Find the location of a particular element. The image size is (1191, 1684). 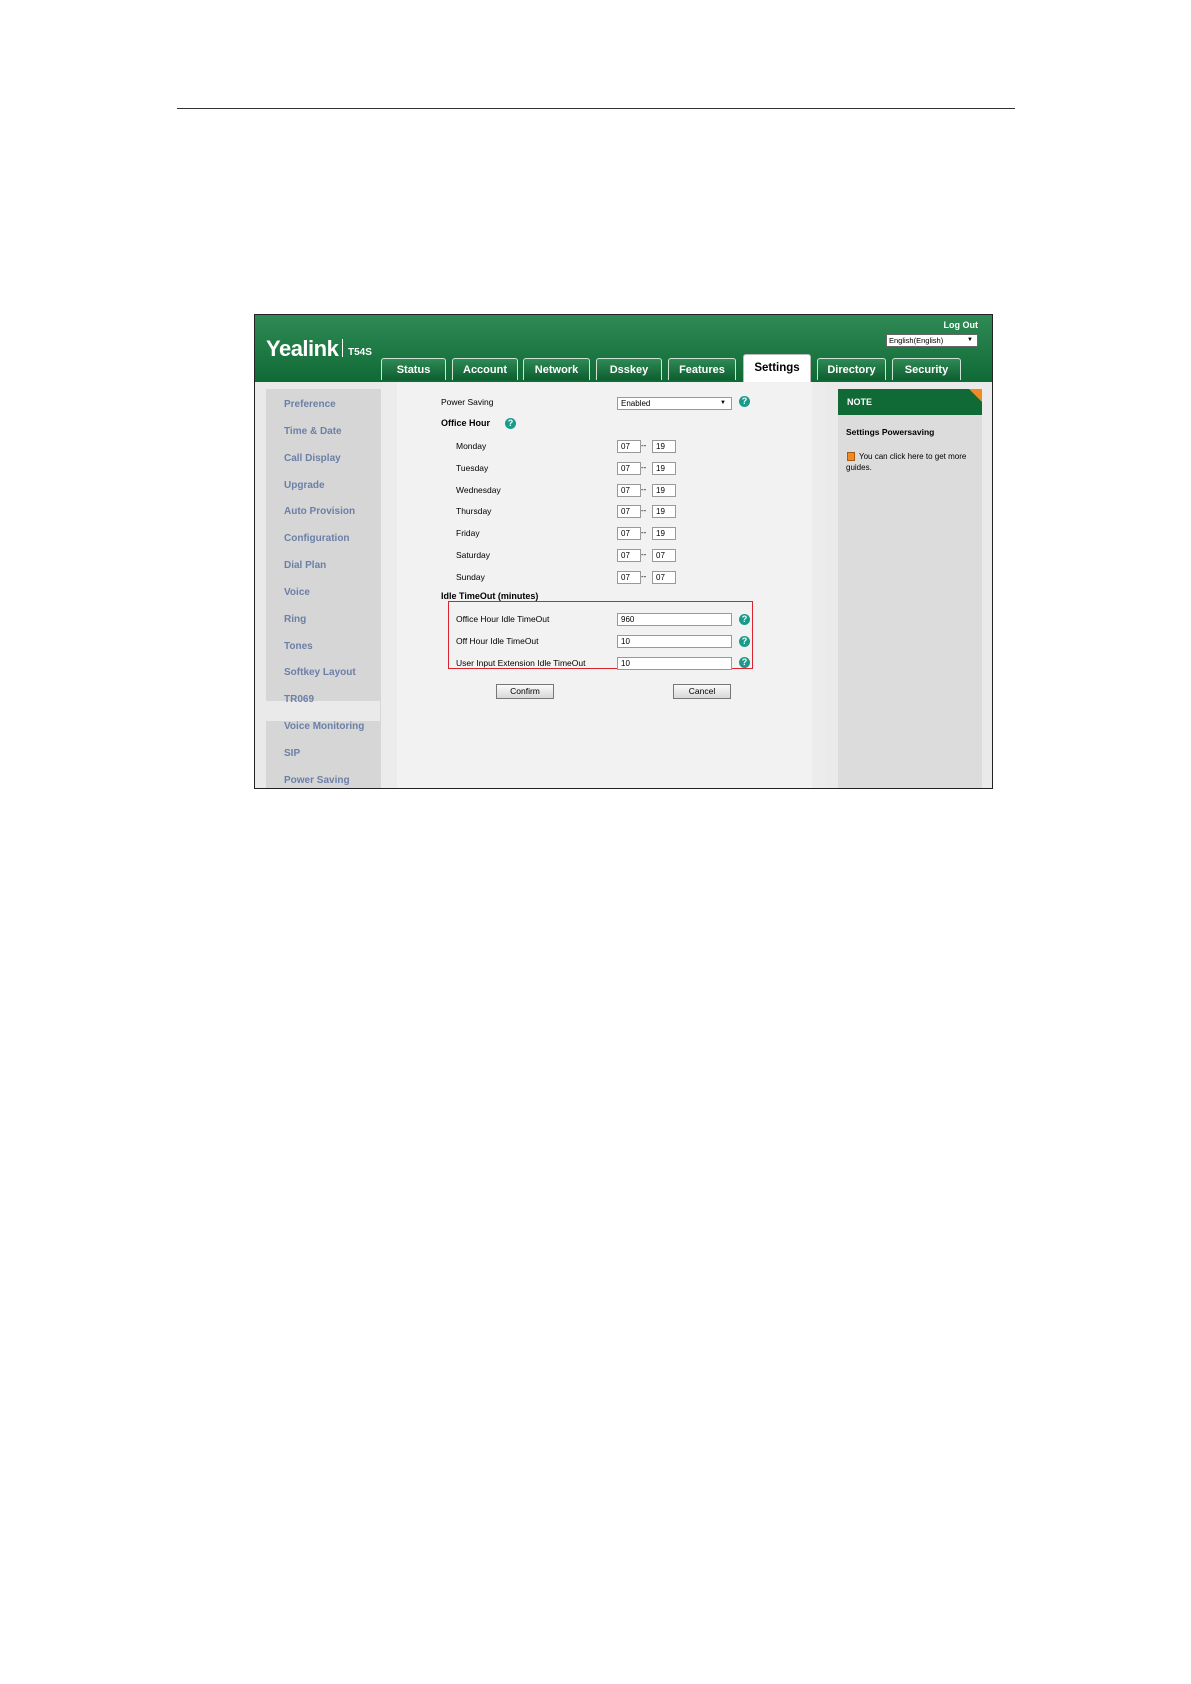

user-input-idle-label: User Input Extension Idle TimeOut is located at coordinates (521, 663).